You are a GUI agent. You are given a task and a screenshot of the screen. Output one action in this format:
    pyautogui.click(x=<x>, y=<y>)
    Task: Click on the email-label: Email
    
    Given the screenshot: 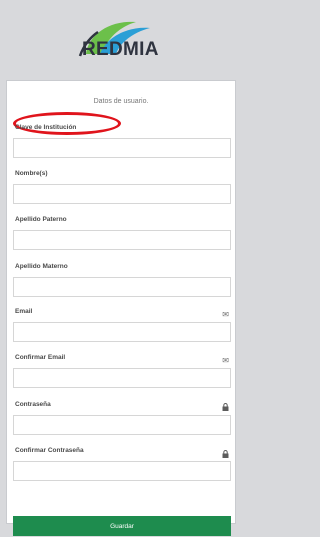 What is the action you would take?
    pyautogui.click(x=24, y=311)
    